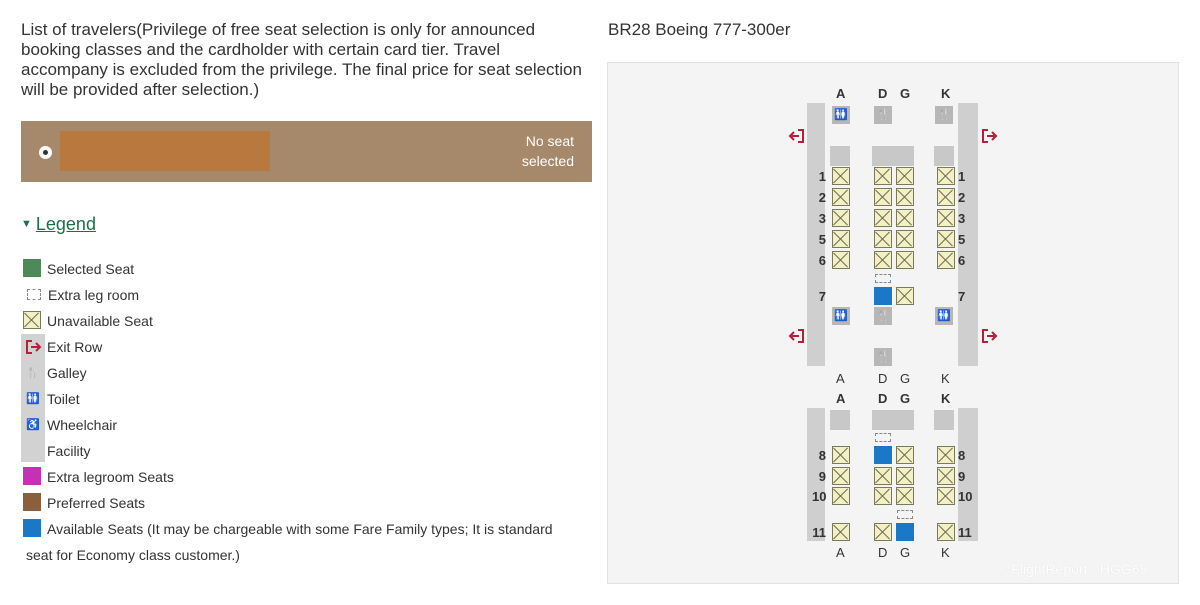 This screenshot has height=605, width=1200. What do you see at coordinates (962, 476) in the screenshot?
I see `row-number-right: 9` at bounding box center [962, 476].